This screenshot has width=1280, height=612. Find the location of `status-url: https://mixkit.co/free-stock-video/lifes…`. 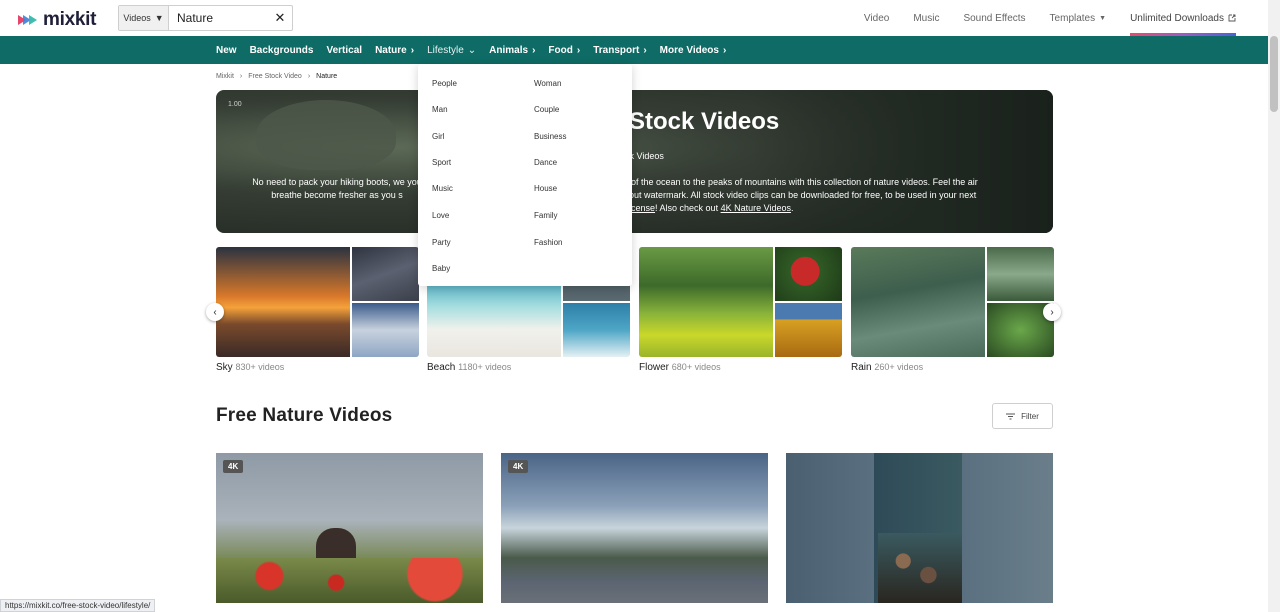

status-url: https://mixkit.co/free-stock-video/lifes… is located at coordinates (78, 605).